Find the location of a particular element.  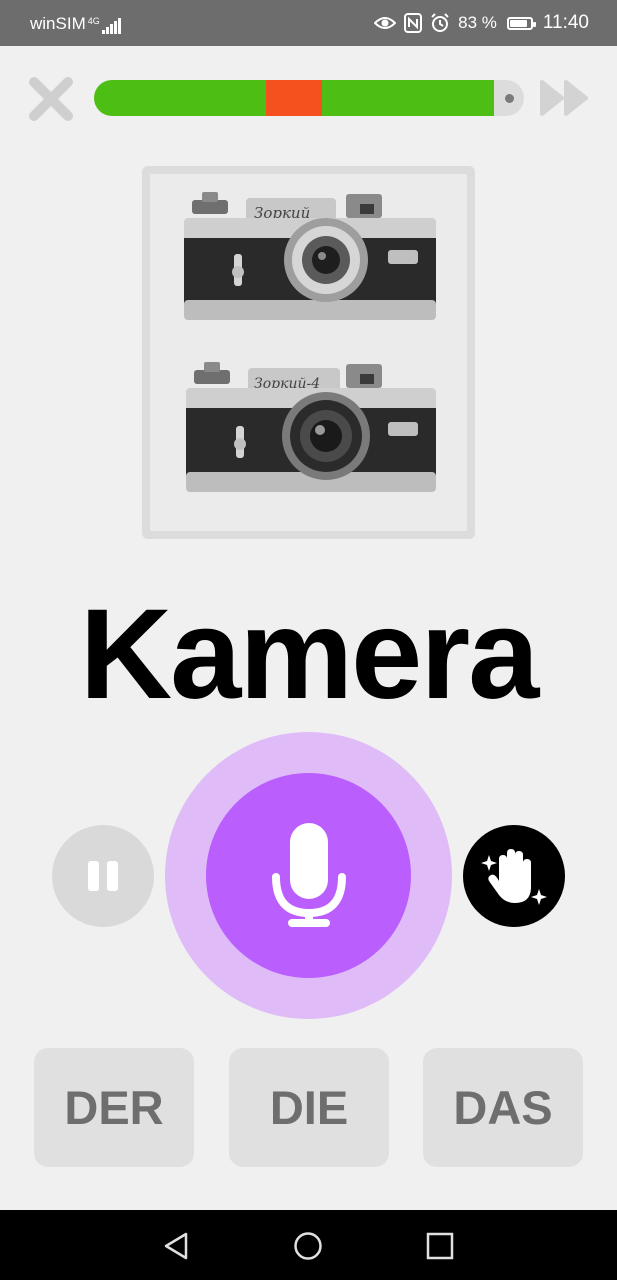

recents-square-icon is located at coordinates (440, 1246).